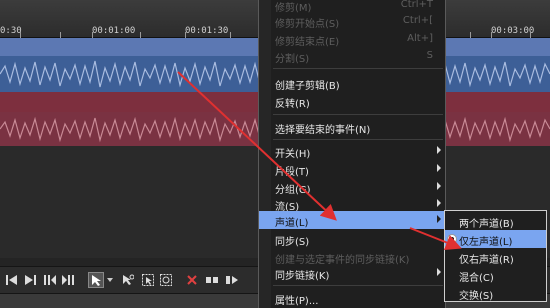  Describe the element at coordinates (292, 223) in the screenshot. I see `menu-item-label: 声道(L)` at that location.